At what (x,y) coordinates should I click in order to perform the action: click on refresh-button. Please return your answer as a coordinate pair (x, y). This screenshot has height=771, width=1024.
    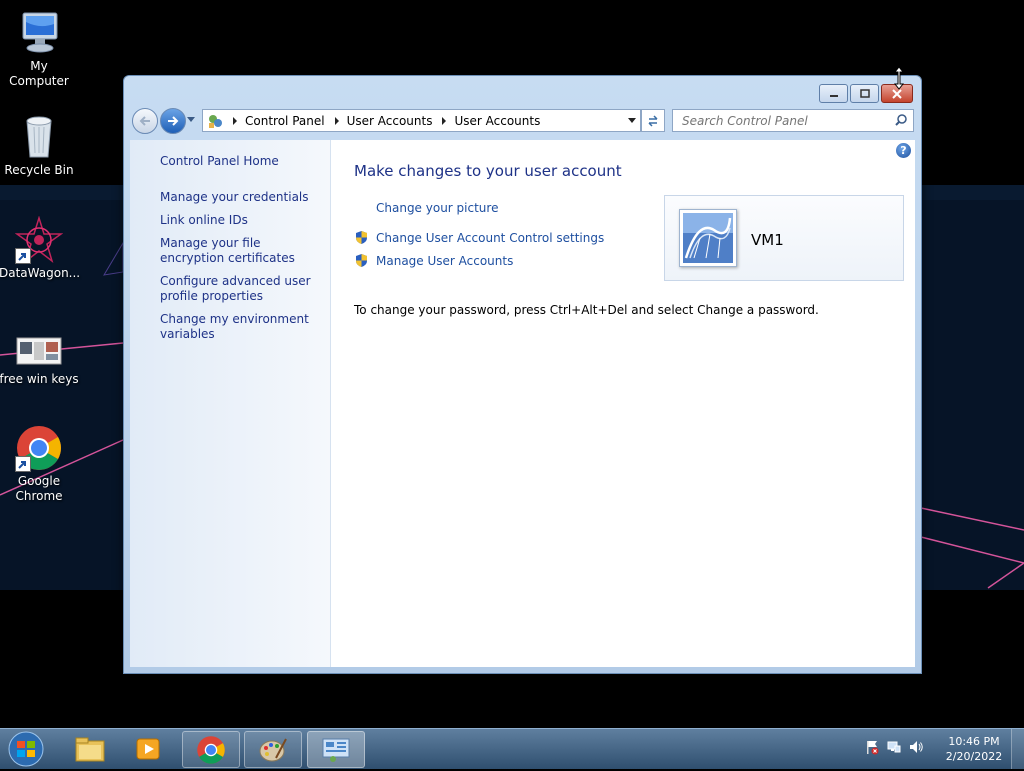
    Looking at the image, I should click on (653, 120).